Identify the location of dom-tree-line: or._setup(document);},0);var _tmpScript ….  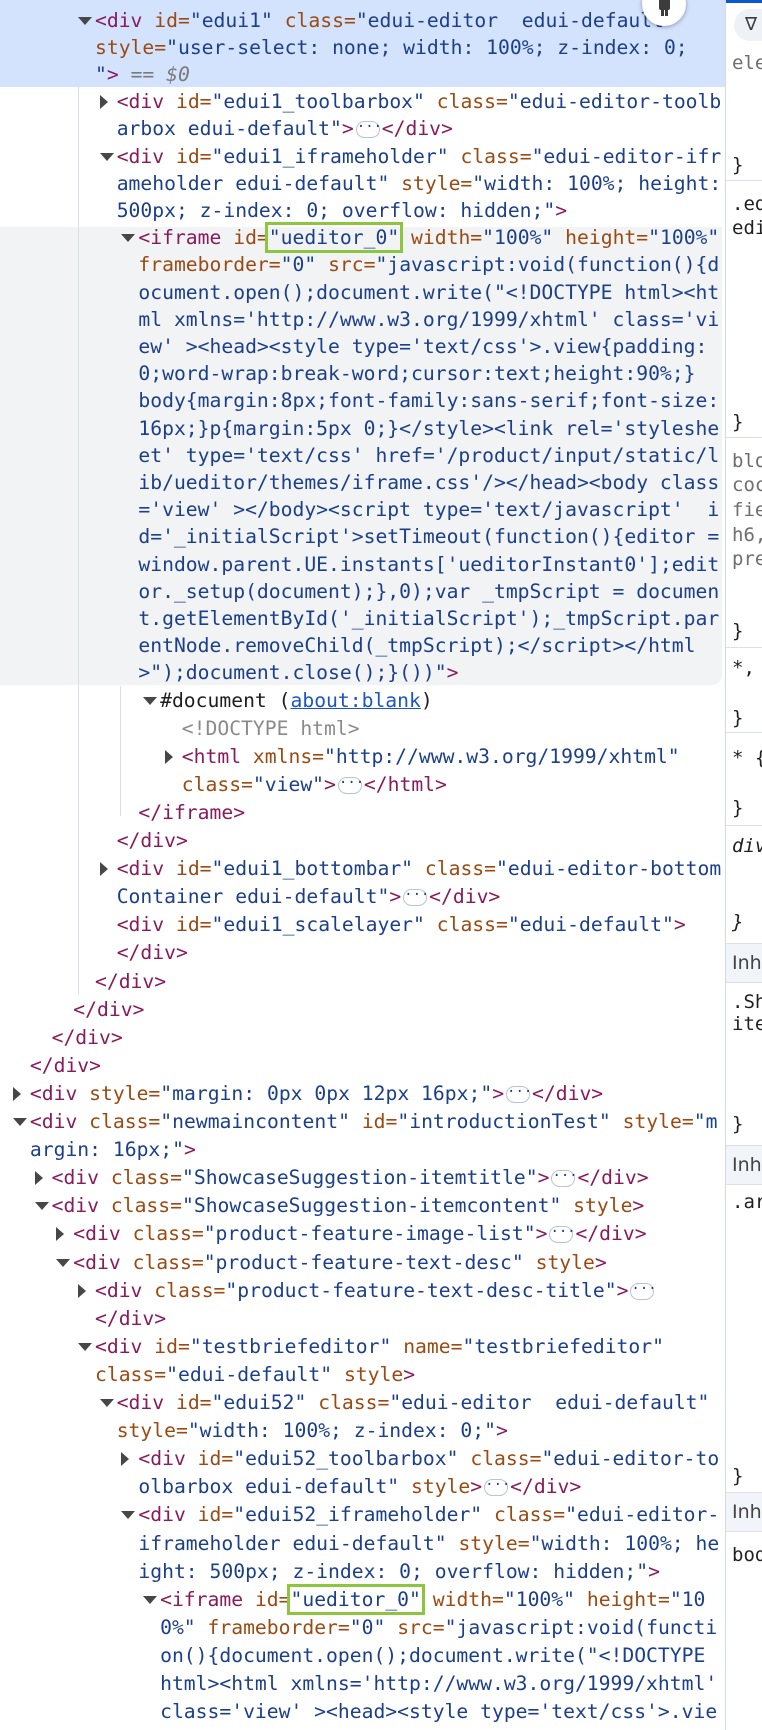
(428, 591).